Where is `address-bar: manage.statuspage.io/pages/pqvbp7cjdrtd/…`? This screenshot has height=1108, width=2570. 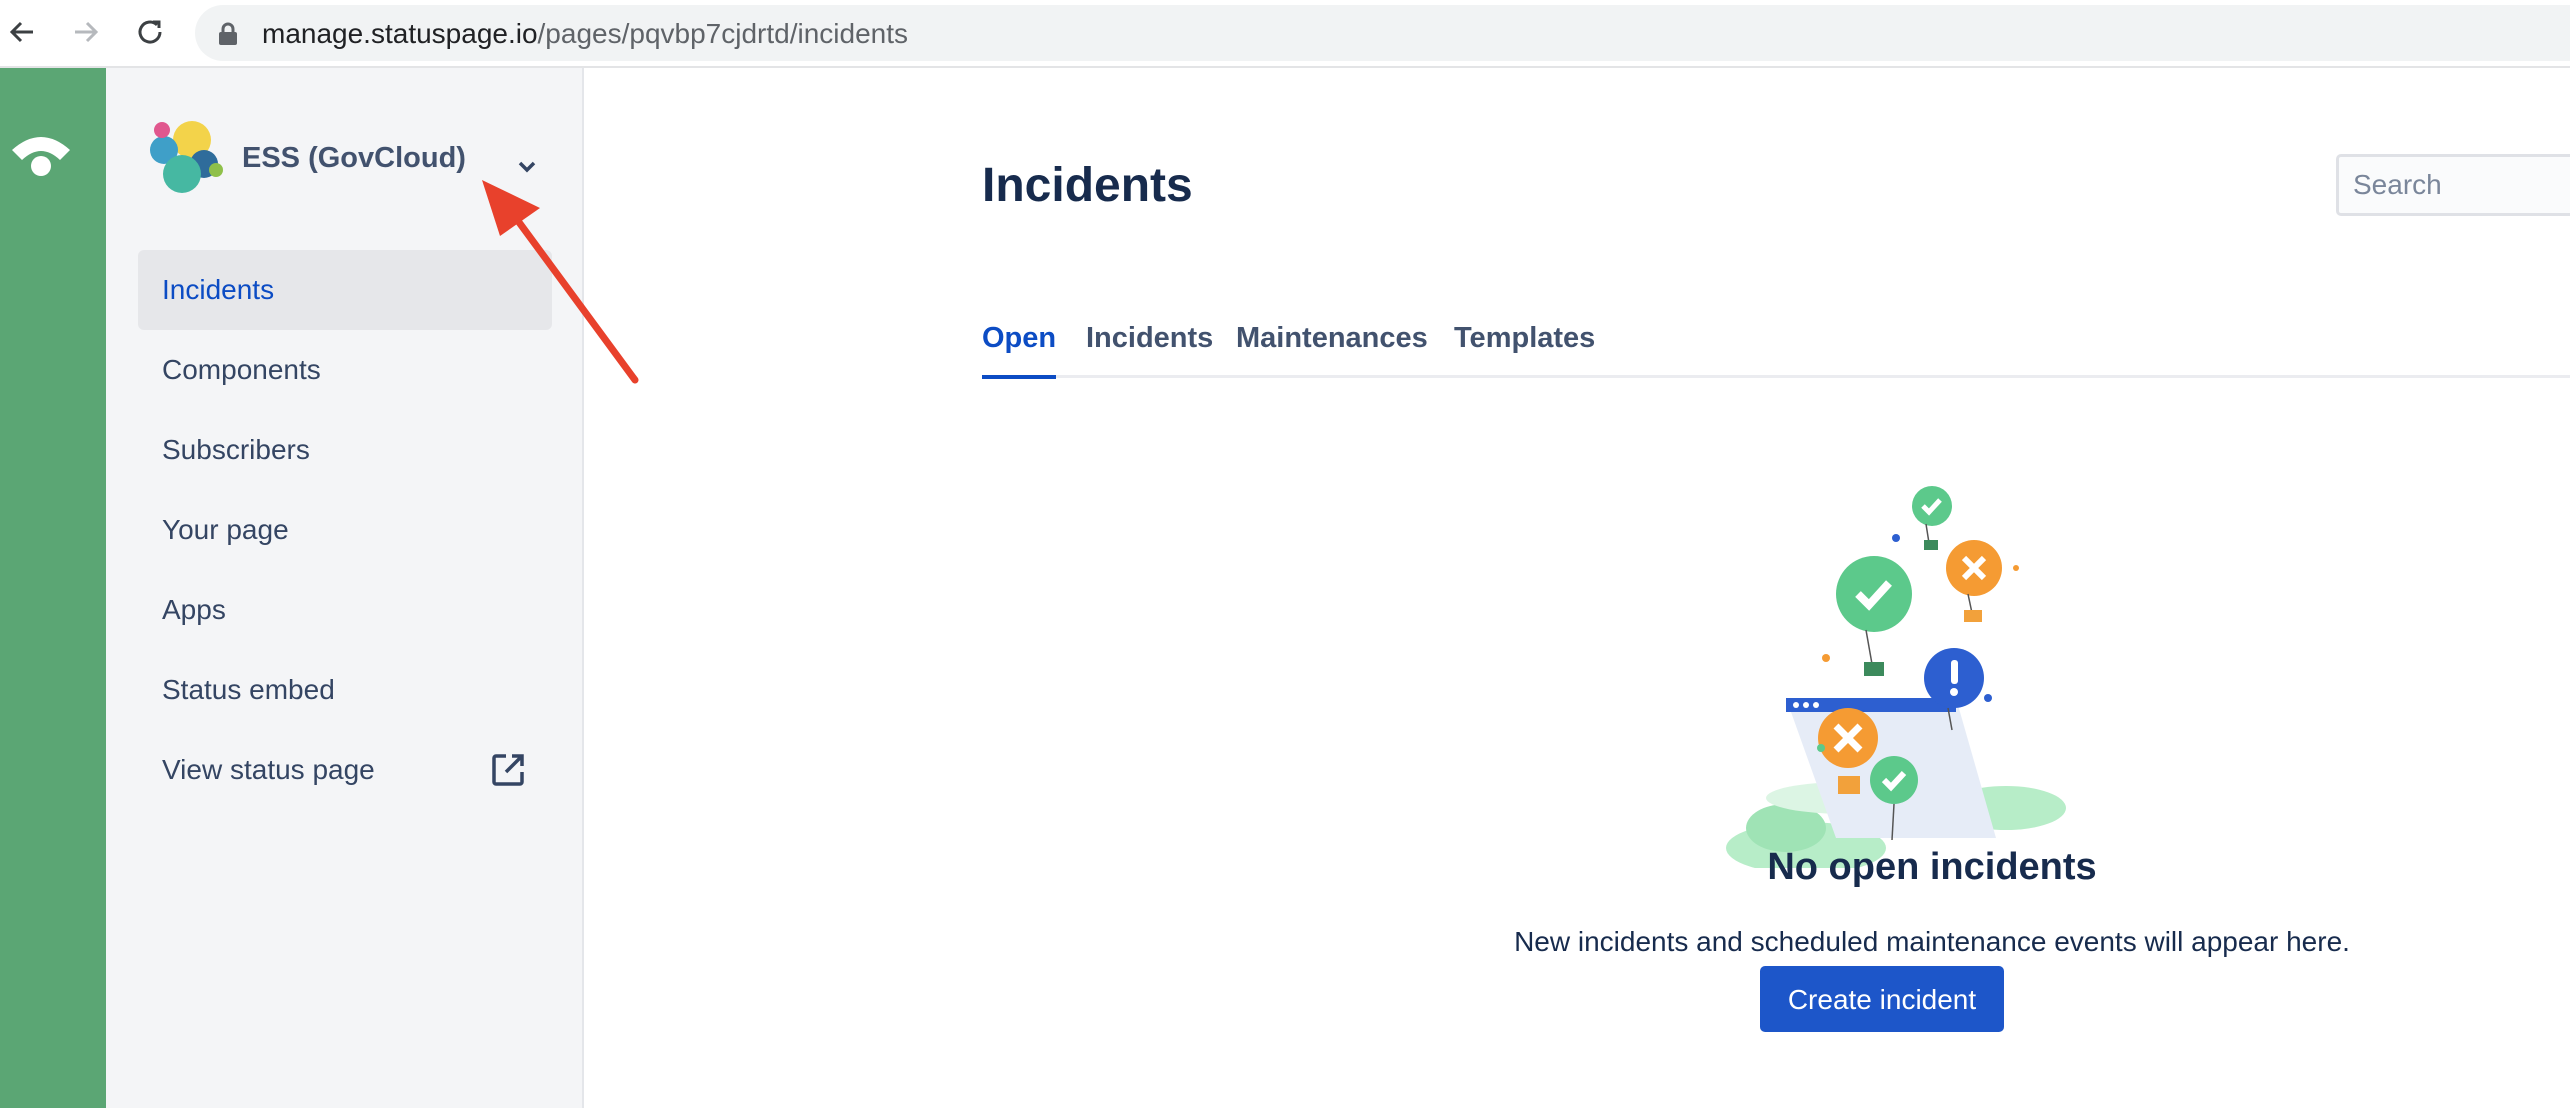
address-bar: manage.statuspage.io/pages/pqvbp7cjdrtd/… is located at coordinates (1382, 33).